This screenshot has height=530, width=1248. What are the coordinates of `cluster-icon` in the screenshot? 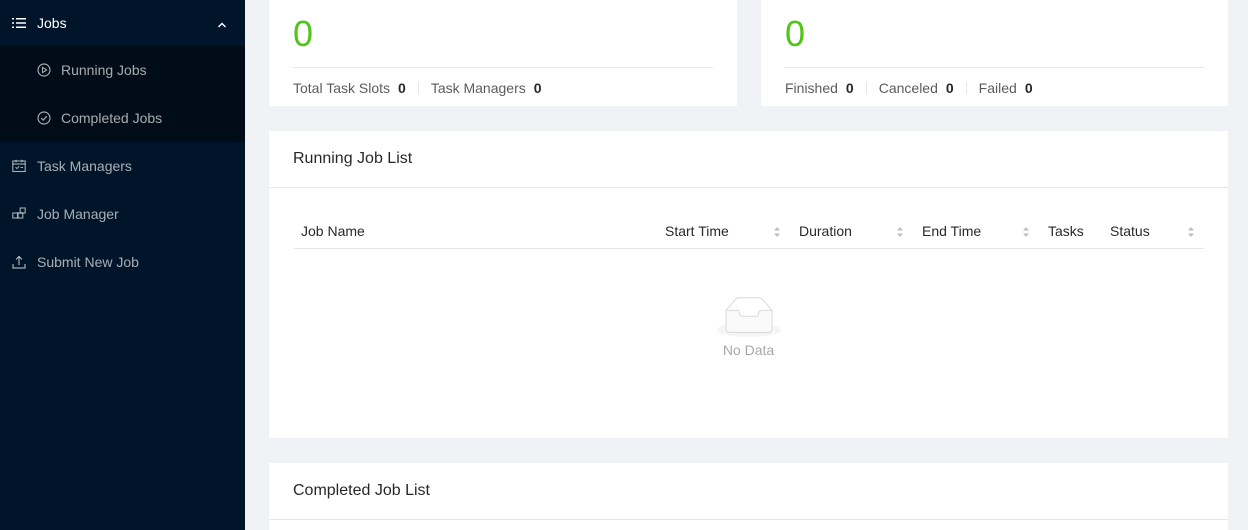 It's located at (19, 214).